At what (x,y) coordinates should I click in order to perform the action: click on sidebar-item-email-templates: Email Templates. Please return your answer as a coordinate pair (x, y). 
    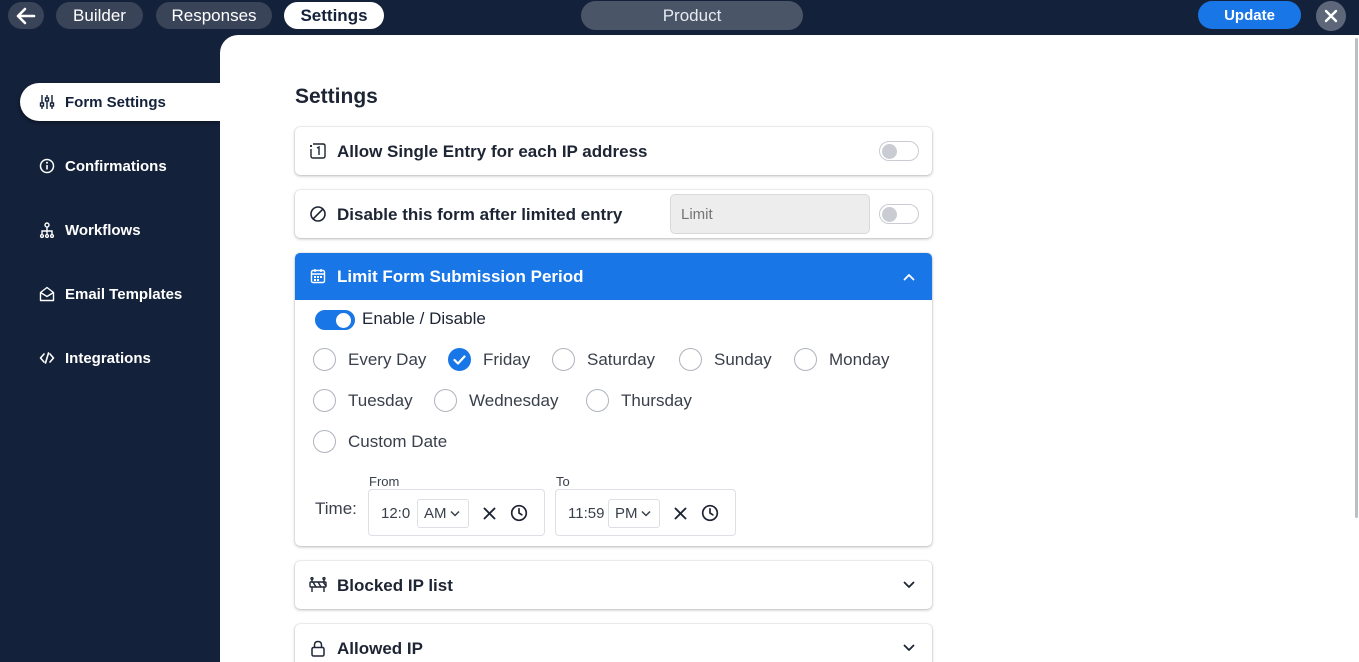
    Looking at the image, I should click on (120, 294).